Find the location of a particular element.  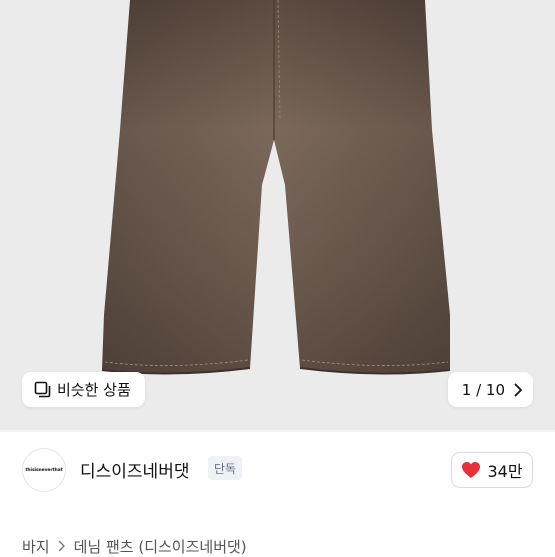

breadcrumb-item-category: 바지 is located at coordinates (36, 546).